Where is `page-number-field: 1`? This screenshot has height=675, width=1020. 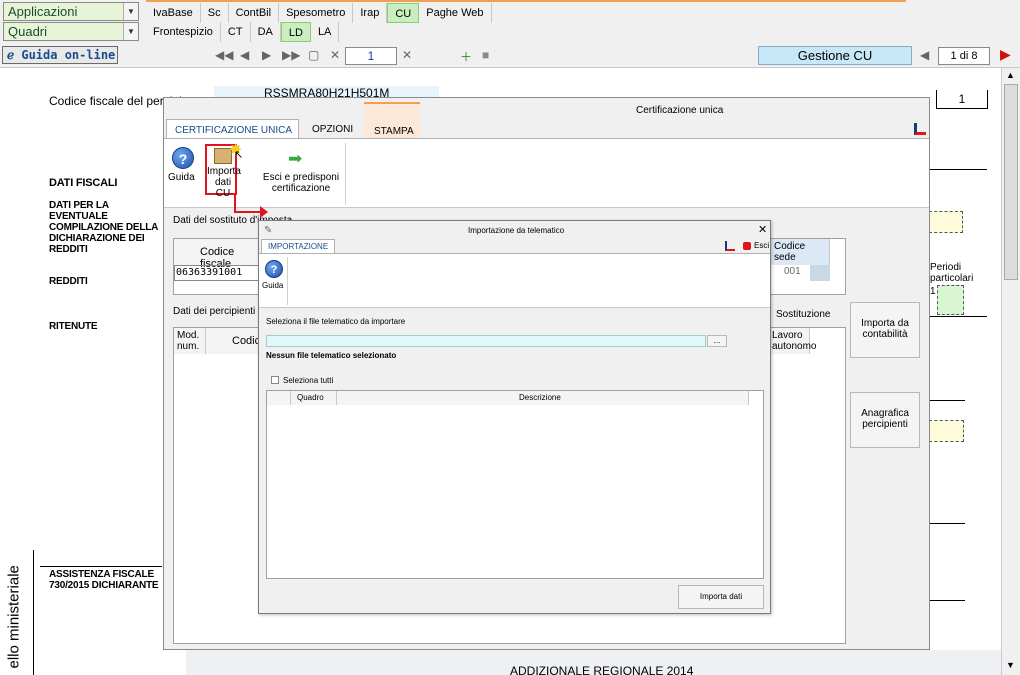 page-number-field: 1 is located at coordinates (371, 56).